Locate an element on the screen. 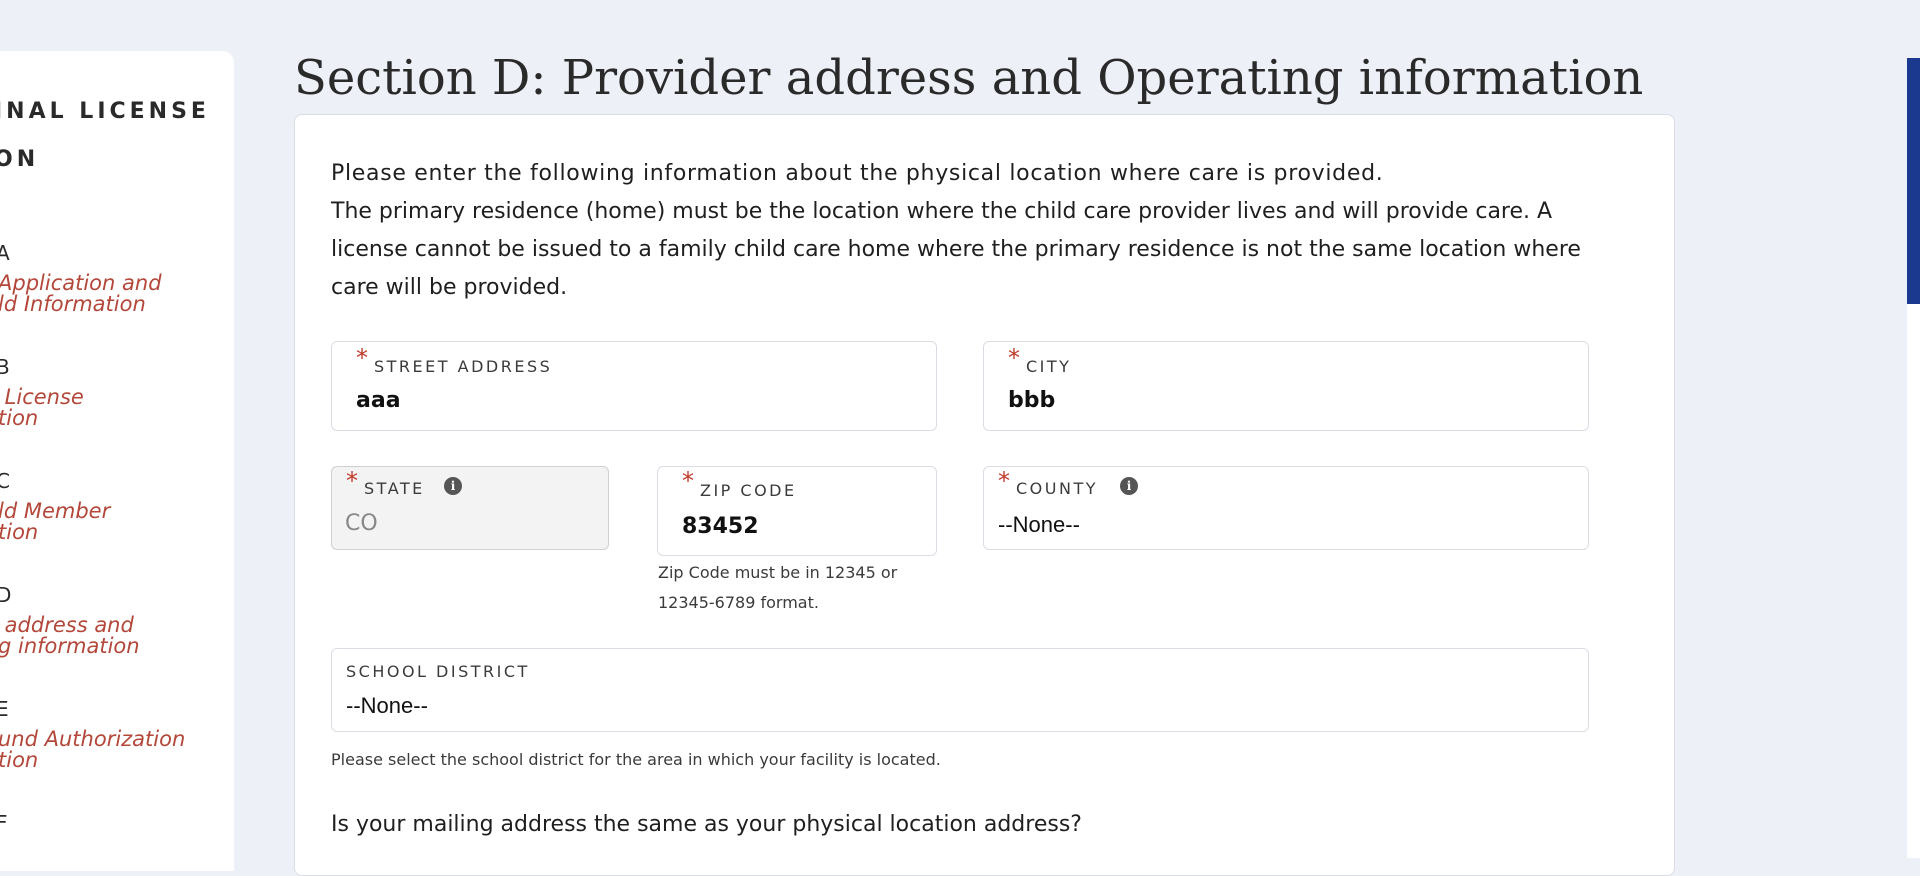 The width and height of the screenshot is (1920, 876). school-district-select: SCHOOL DISTRICT --None-- is located at coordinates (960, 690).